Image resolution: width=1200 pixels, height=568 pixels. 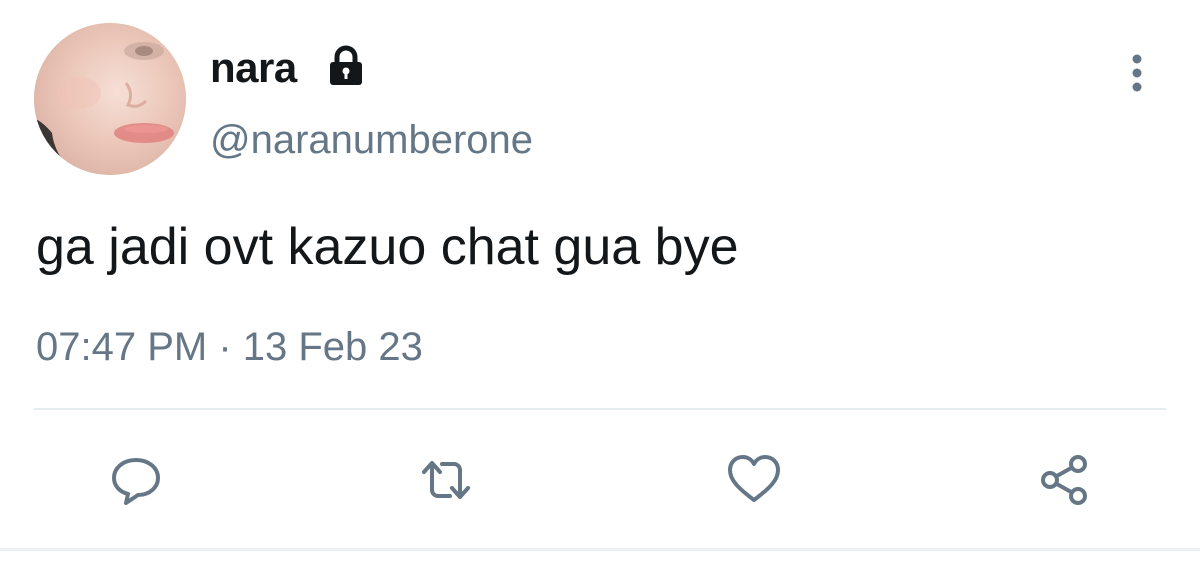 I want to click on reply-button, so click(x=136, y=480).